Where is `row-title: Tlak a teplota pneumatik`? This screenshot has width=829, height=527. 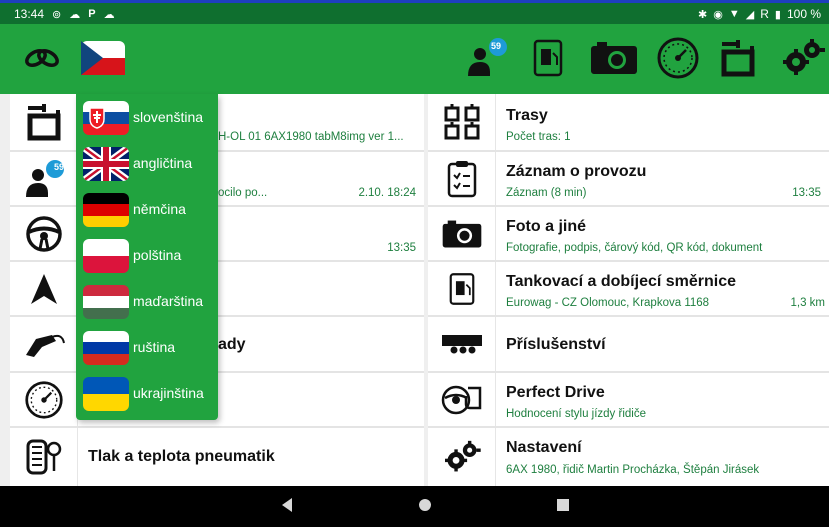 row-title: Tlak a teplota pneumatik is located at coordinates (181, 456).